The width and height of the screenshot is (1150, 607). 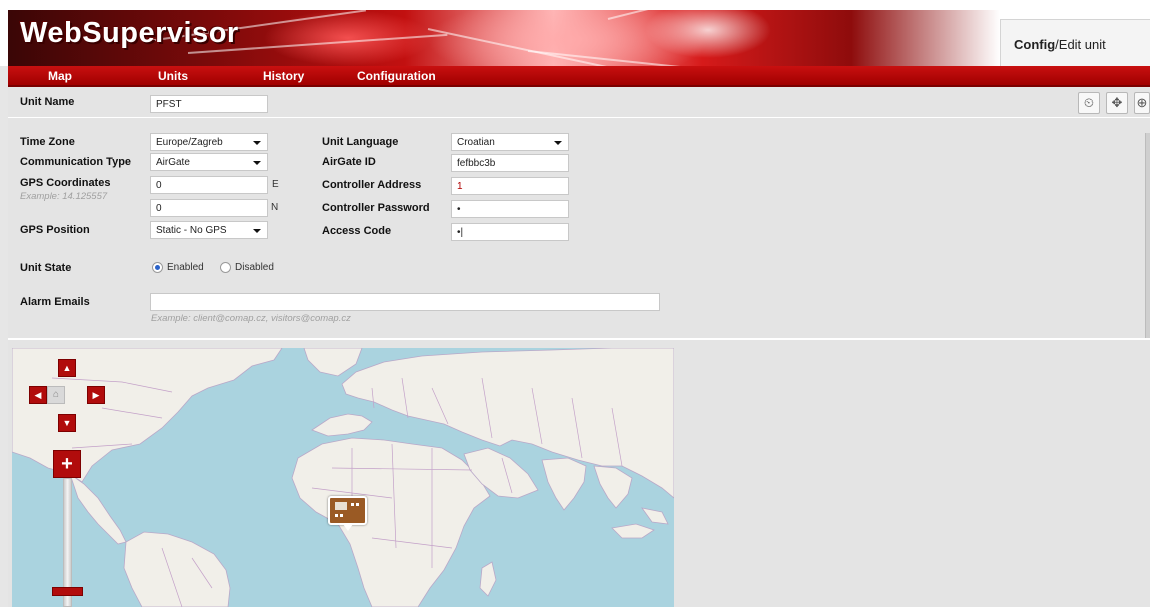 I want to click on controller-address-input: 1, so click(x=510, y=186).